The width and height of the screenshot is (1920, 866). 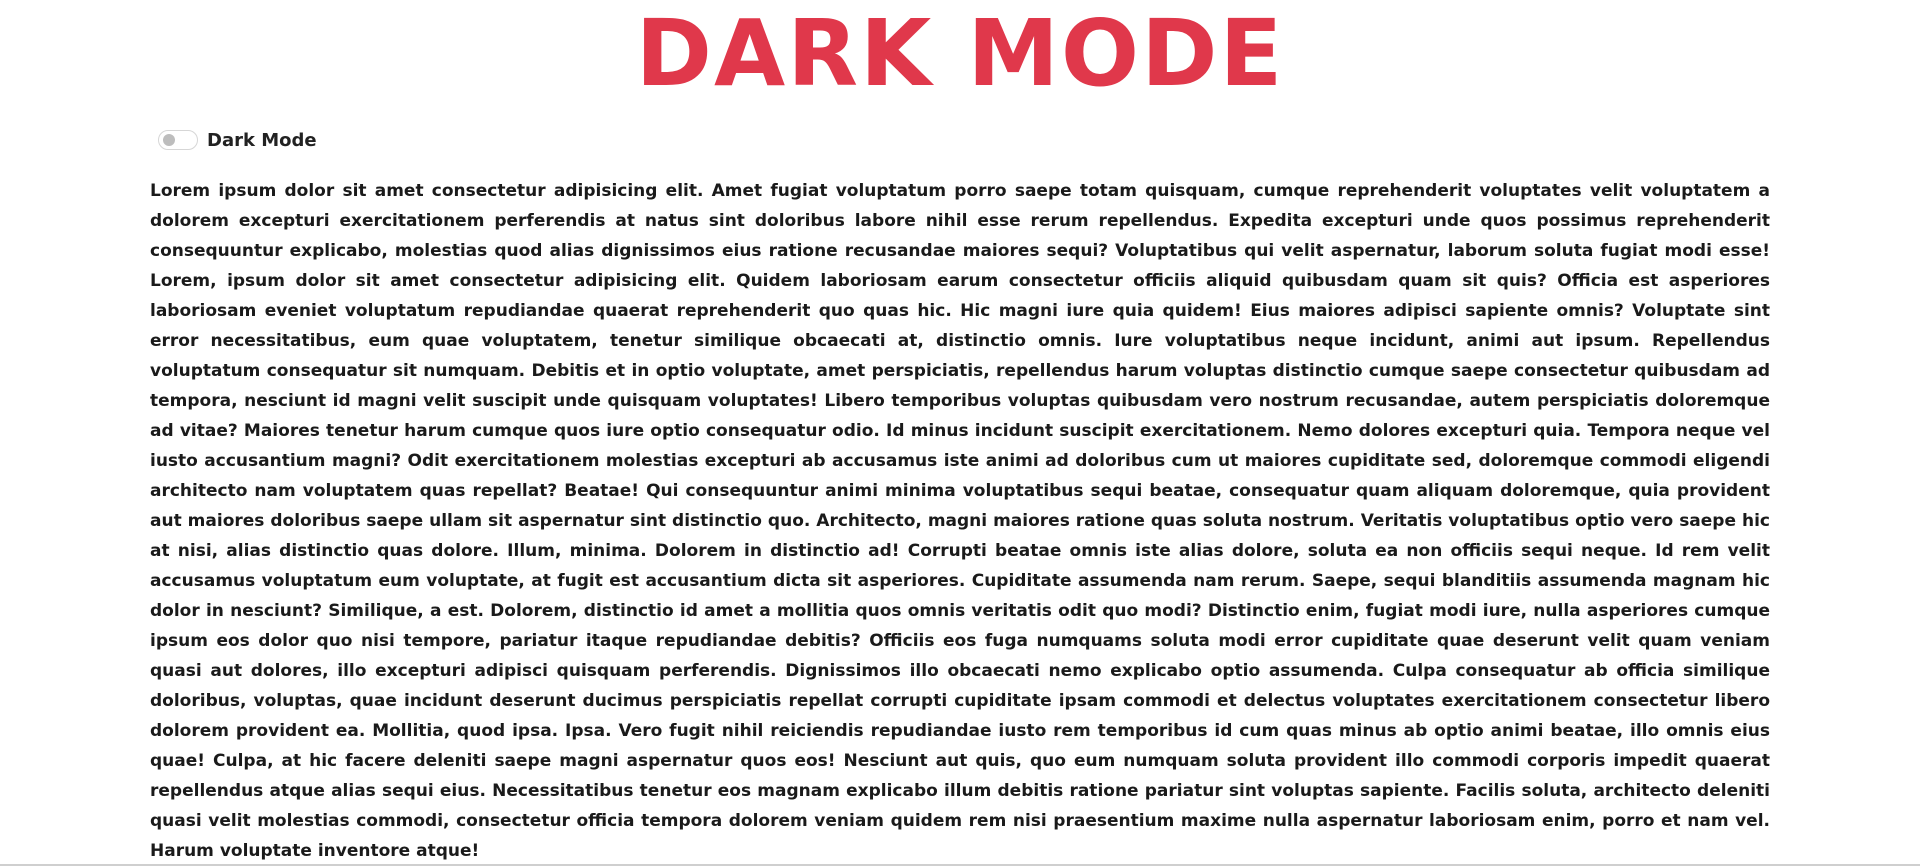 I want to click on dark-mode-toggle-row: Dark Mode, so click(x=237, y=140).